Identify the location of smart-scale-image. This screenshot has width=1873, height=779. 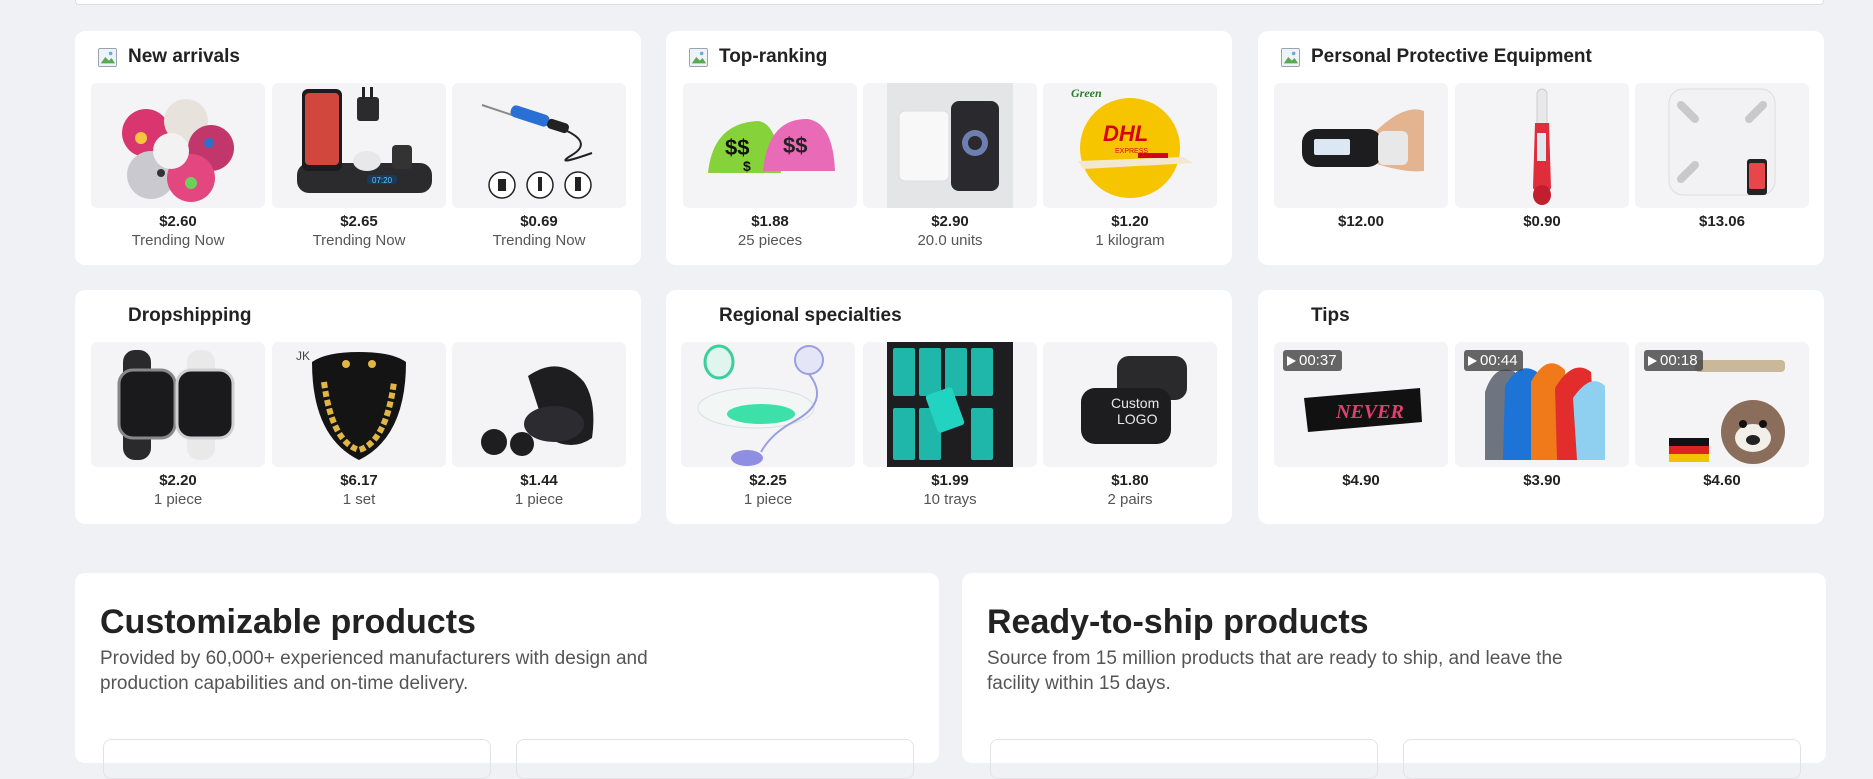
(1722, 145).